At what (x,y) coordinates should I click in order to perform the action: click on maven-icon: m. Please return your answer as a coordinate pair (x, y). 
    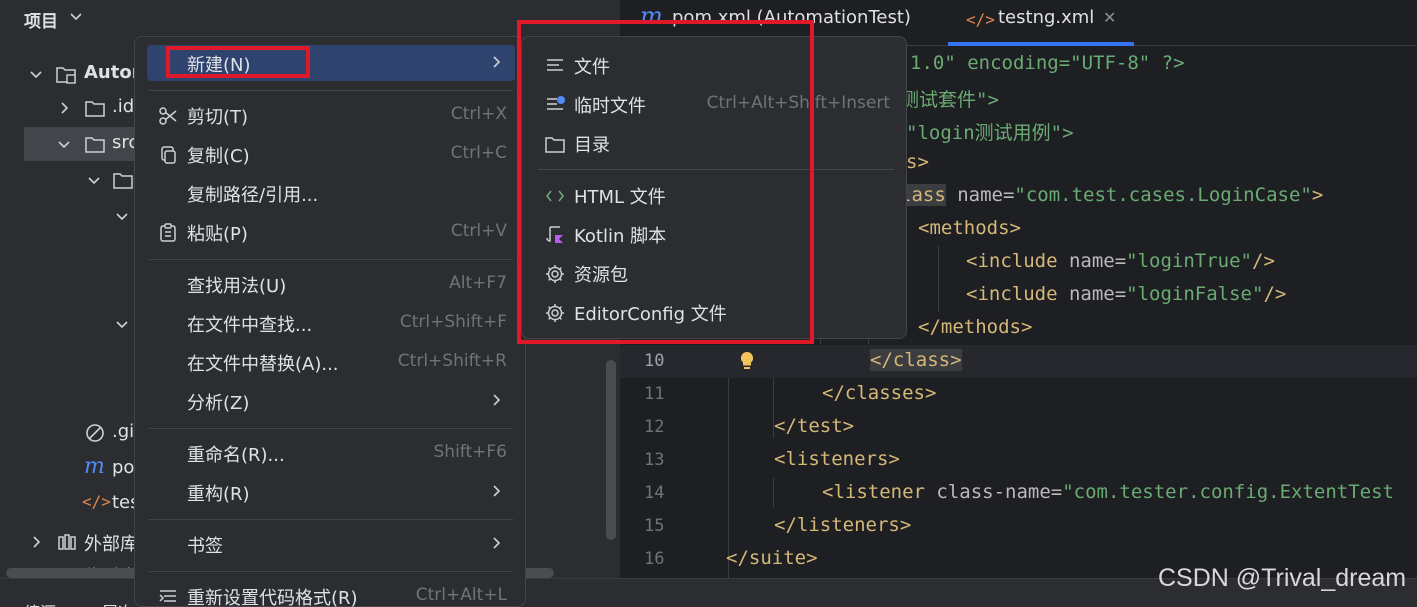
    Looking at the image, I should click on (94, 466).